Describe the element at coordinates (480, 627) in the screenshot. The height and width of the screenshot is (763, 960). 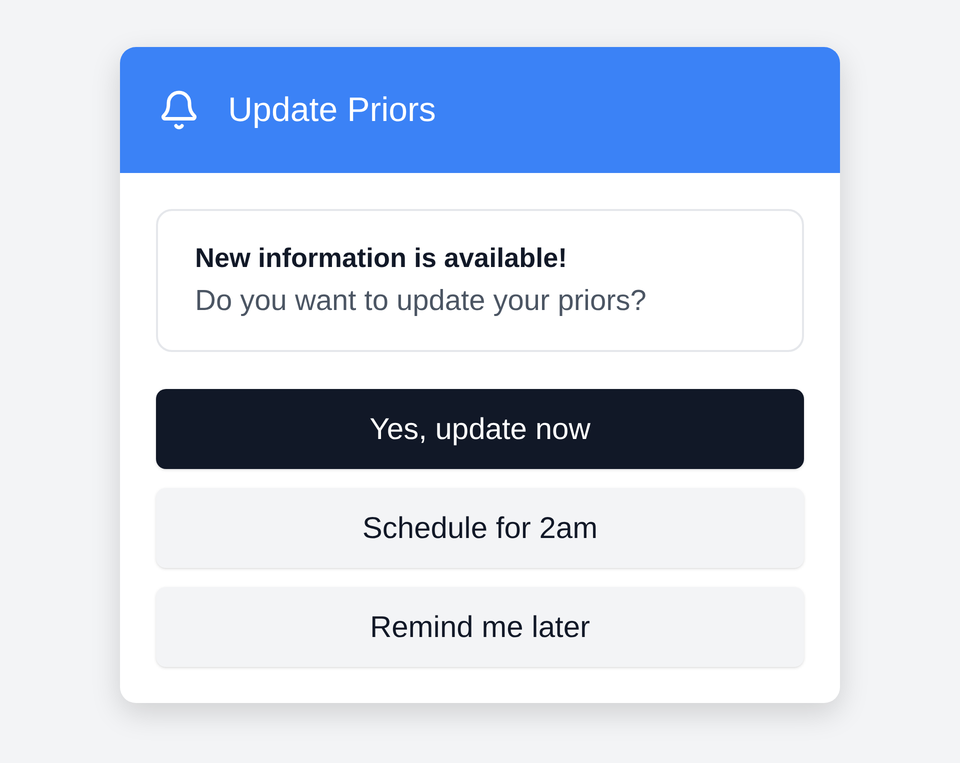
I see `secondary-button: Remind me later` at that location.